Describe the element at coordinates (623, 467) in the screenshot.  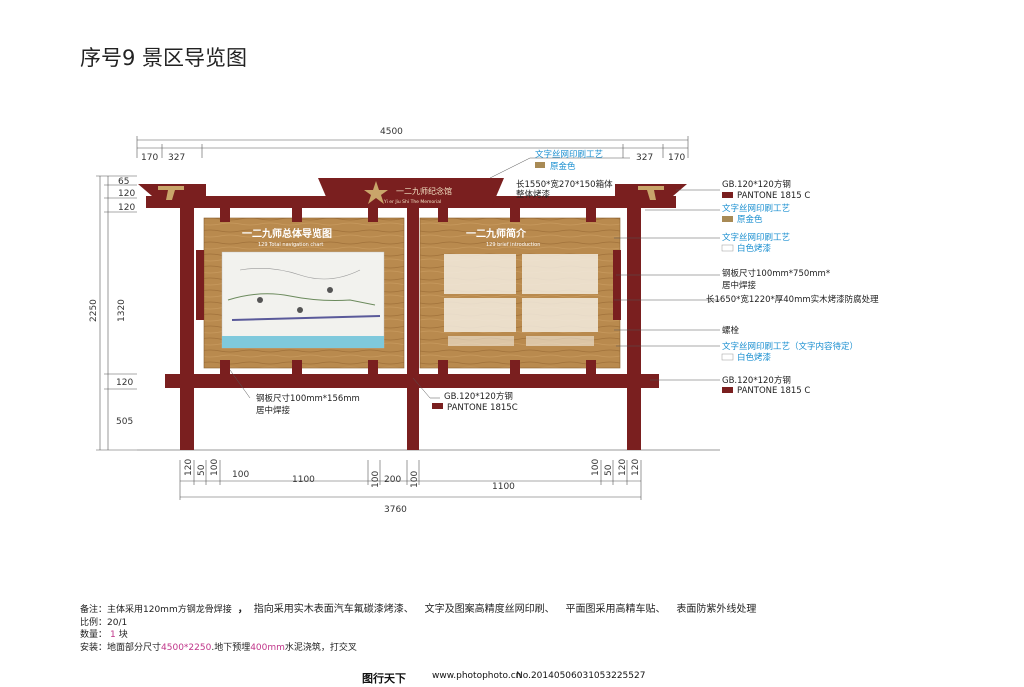
I see `dim-bottom-f: 120` at that location.